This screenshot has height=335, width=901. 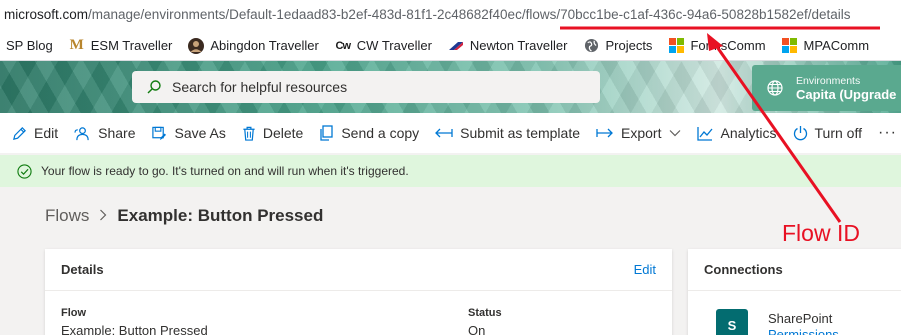 I want to click on share-button: Share, so click(x=104, y=133).